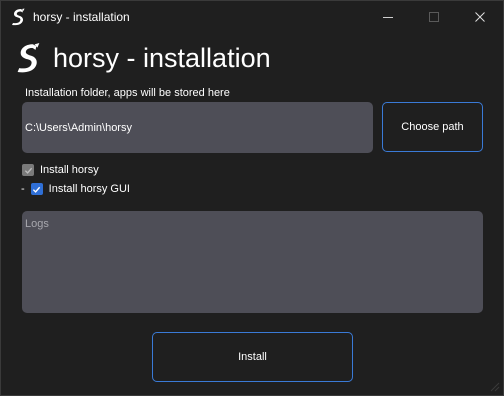  Describe the element at coordinates (69, 170) in the screenshot. I see `install-horsy-label: Install horsy` at that location.